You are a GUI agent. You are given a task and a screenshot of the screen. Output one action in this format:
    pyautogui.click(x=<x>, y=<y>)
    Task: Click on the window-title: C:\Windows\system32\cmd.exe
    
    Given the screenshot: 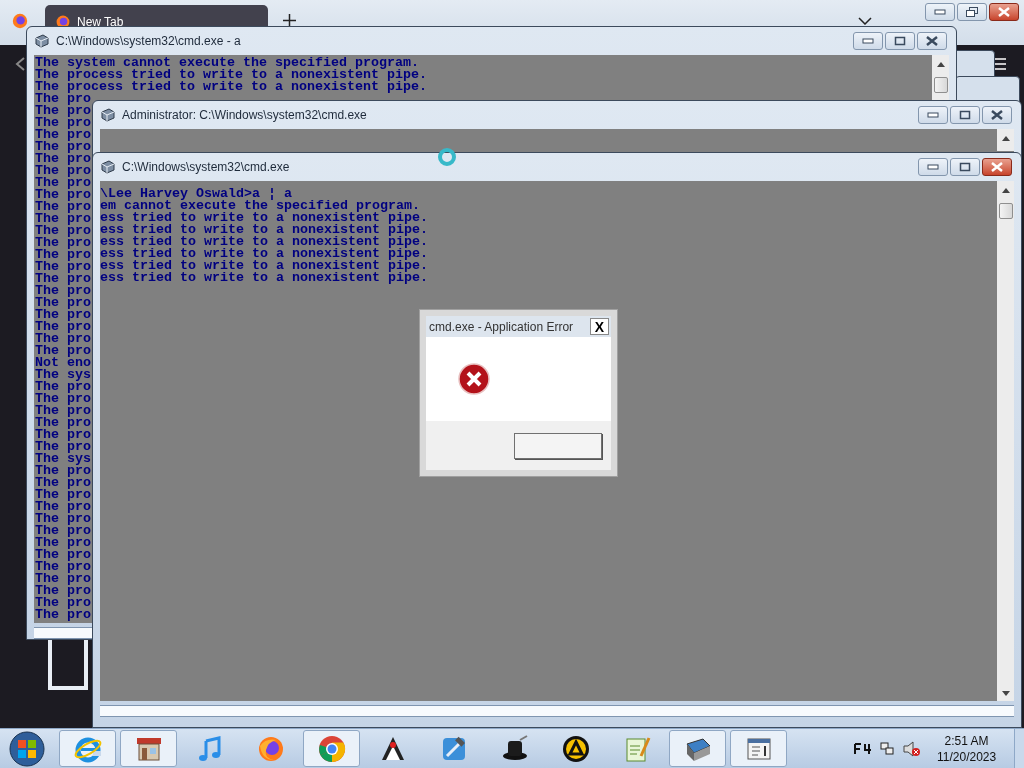 What is the action you would take?
    pyautogui.click(x=206, y=167)
    